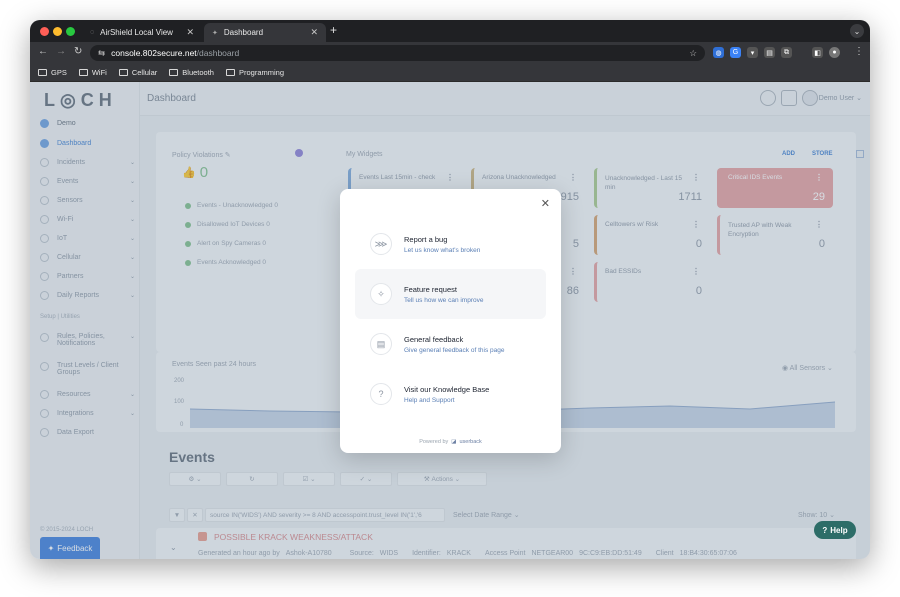  What do you see at coordinates (769, 52) in the screenshot?
I see `extension-4-icon: ▤` at bounding box center [769, 52].